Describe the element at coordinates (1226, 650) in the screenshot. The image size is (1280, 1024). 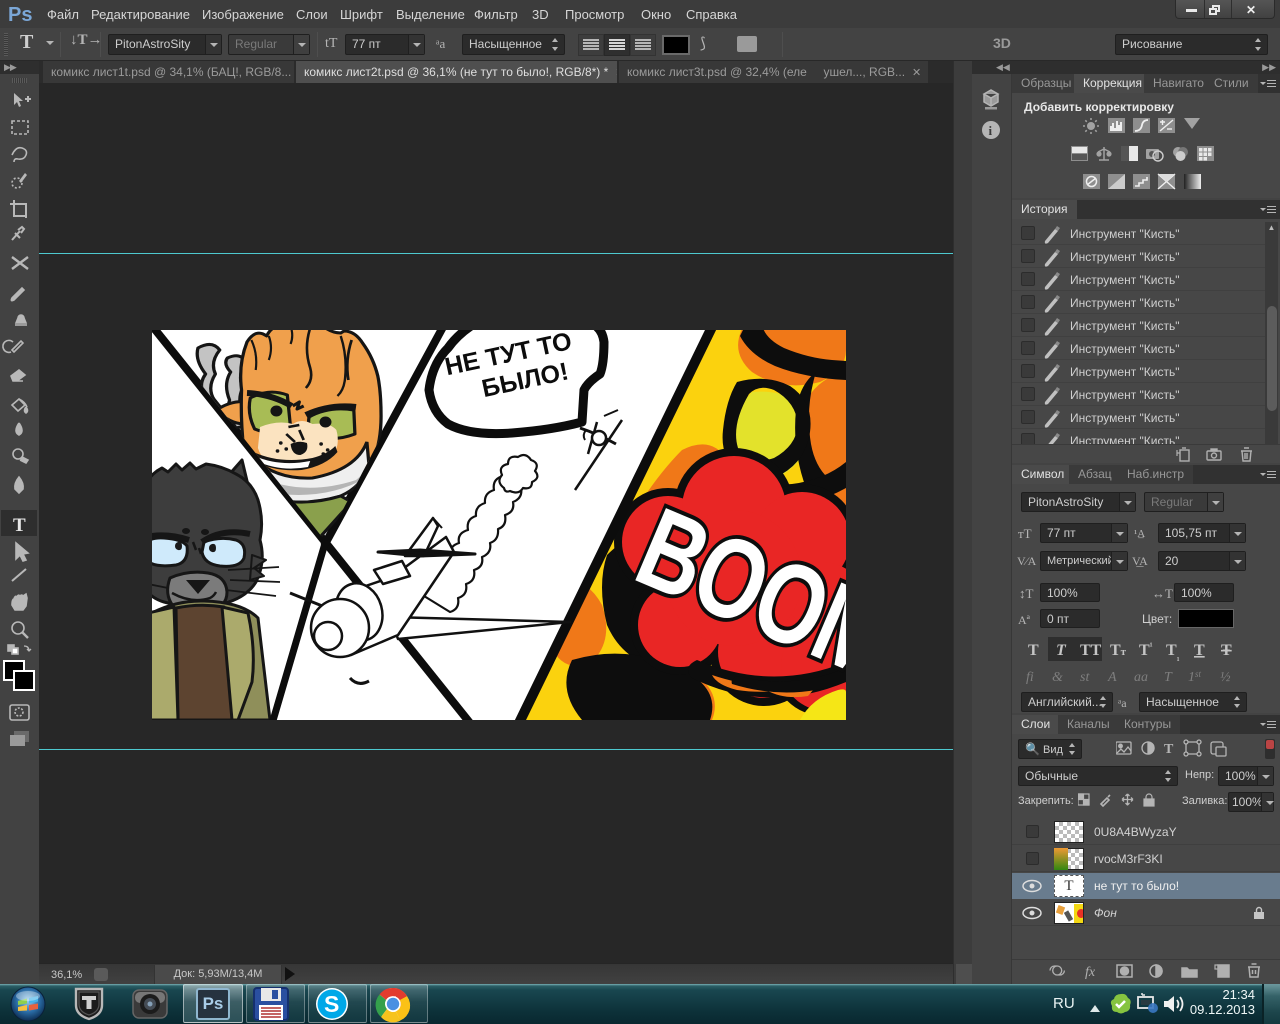
I see `svg-text: Ŧ` at that location.